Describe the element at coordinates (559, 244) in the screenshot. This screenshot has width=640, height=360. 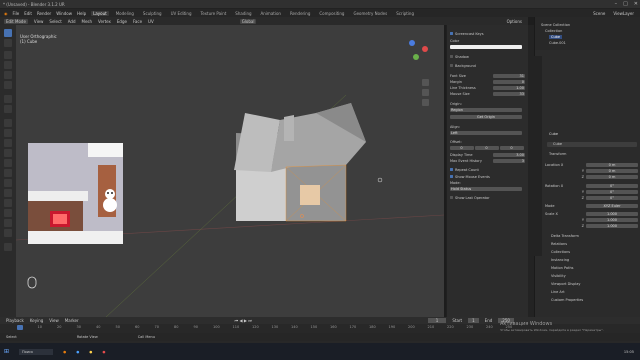
I see `section-relations: Relations` at that location.